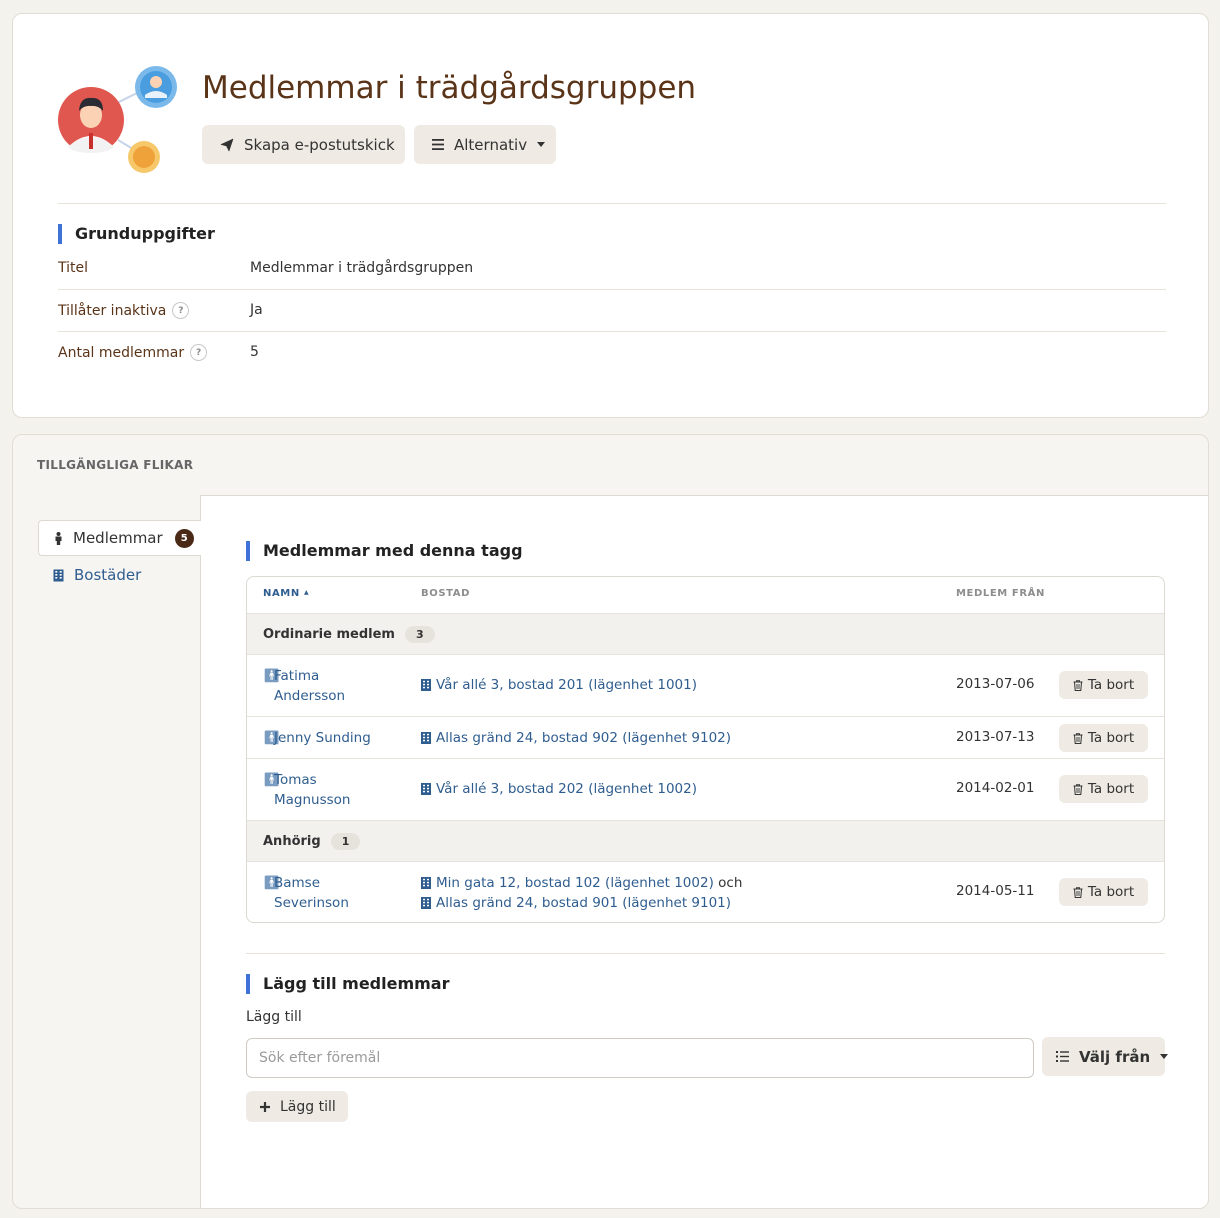  Describe the element at coordinates (333, 686) in the screenshot. I see `member-name-link: 🚹︎Fatima Andersson` at that location.